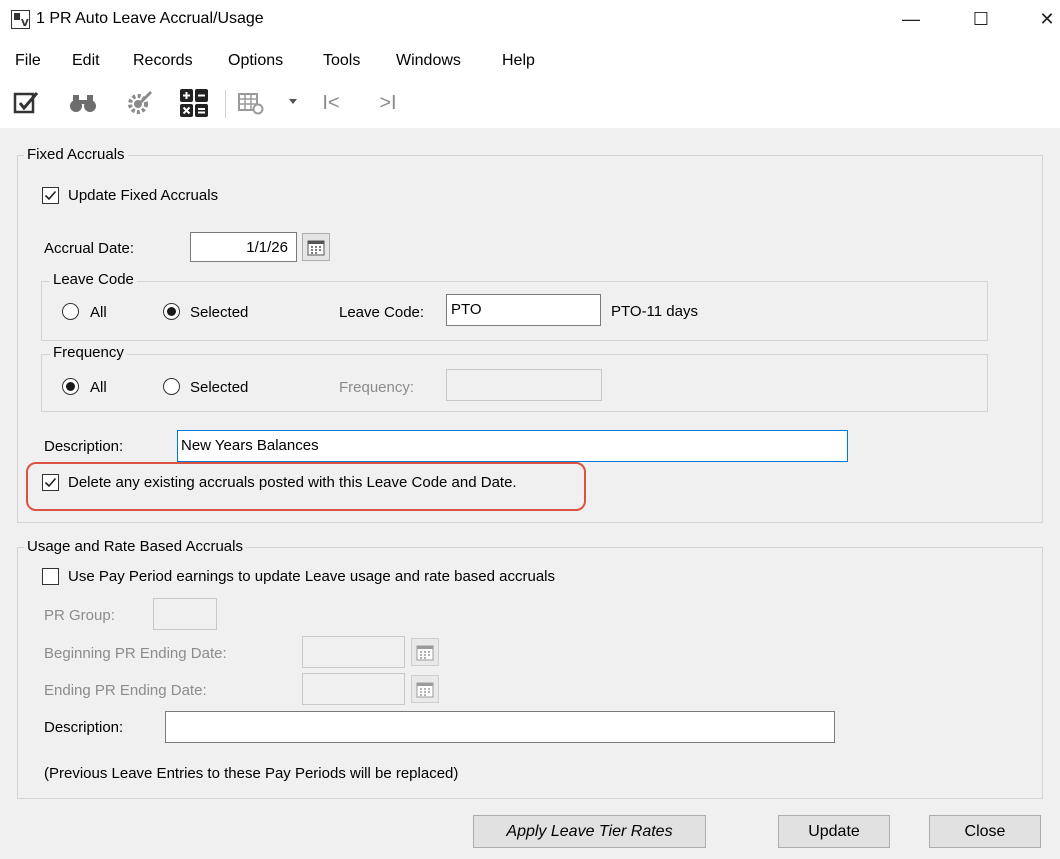  I want to click on leave-code-label: Leave Code:, so click(382, 312).